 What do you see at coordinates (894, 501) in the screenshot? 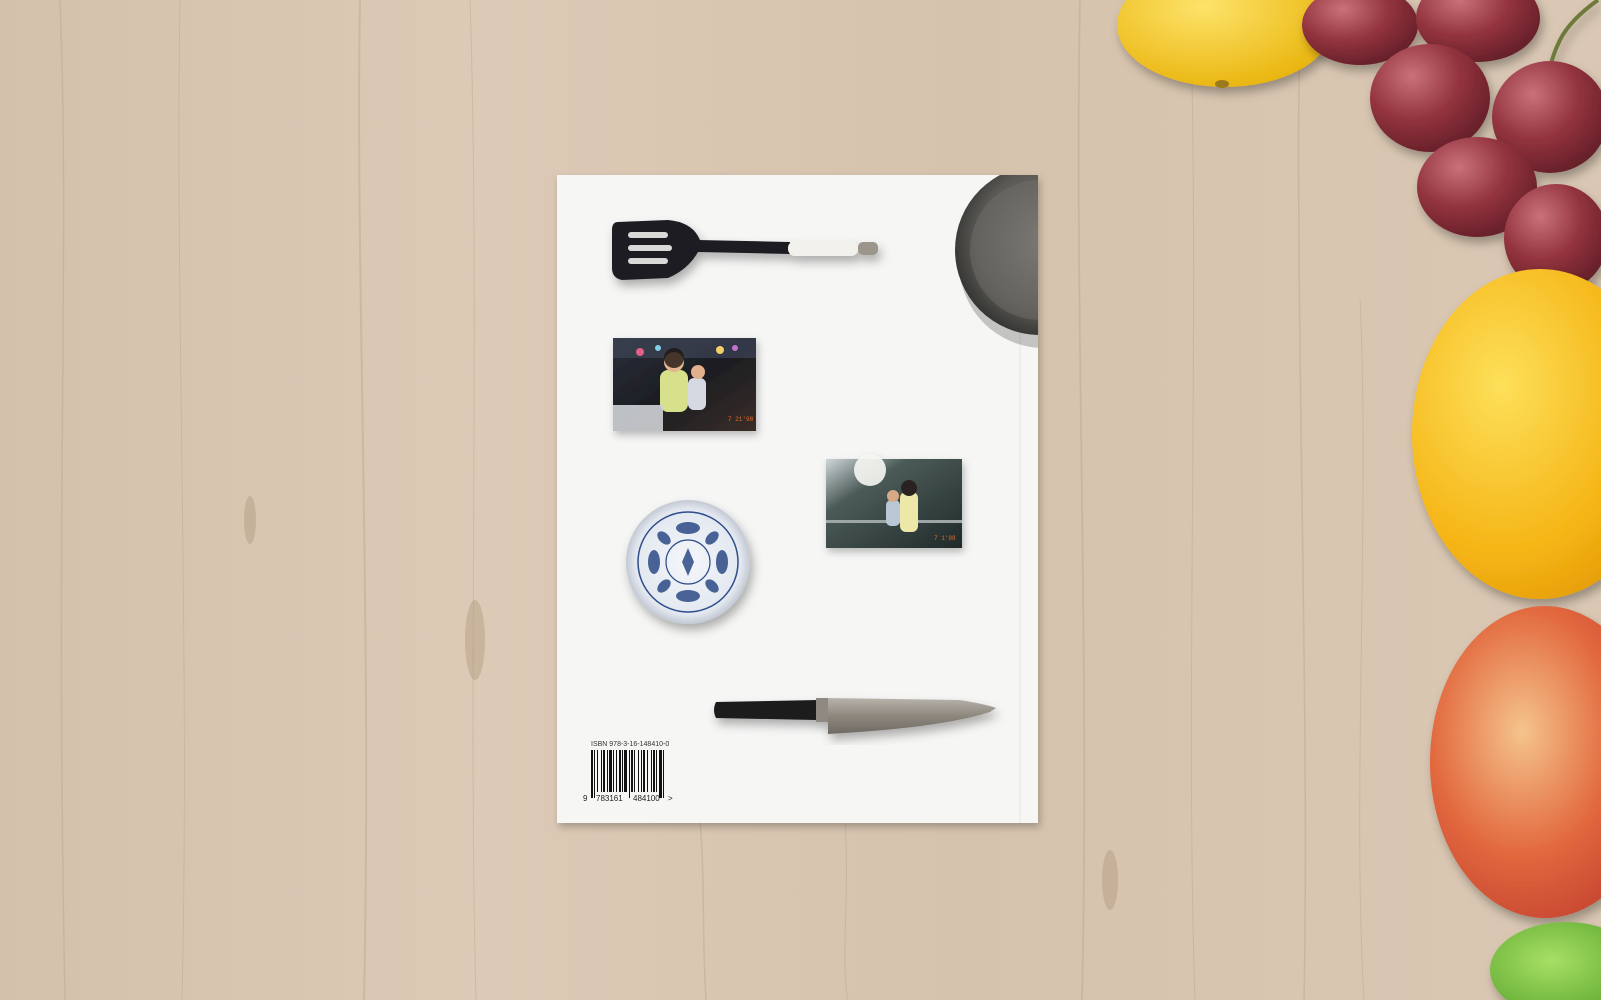
I see `family-photo-2: 7 1'98` at bounding box center [894, 501].